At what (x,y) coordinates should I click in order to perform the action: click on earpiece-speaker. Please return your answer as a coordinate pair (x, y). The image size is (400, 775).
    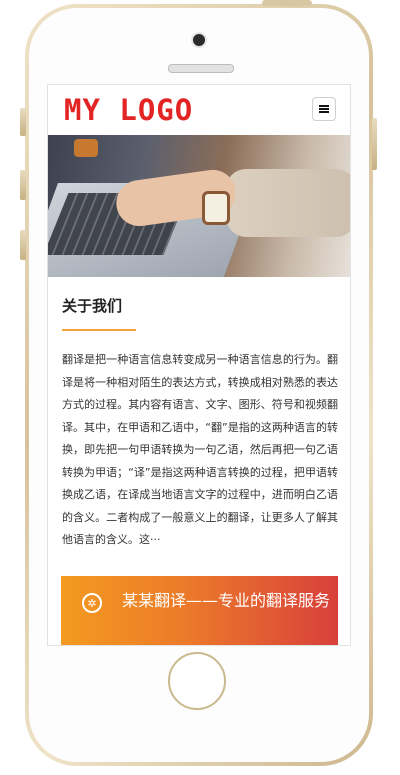
    Looking at the image, I should click on (201, 68).